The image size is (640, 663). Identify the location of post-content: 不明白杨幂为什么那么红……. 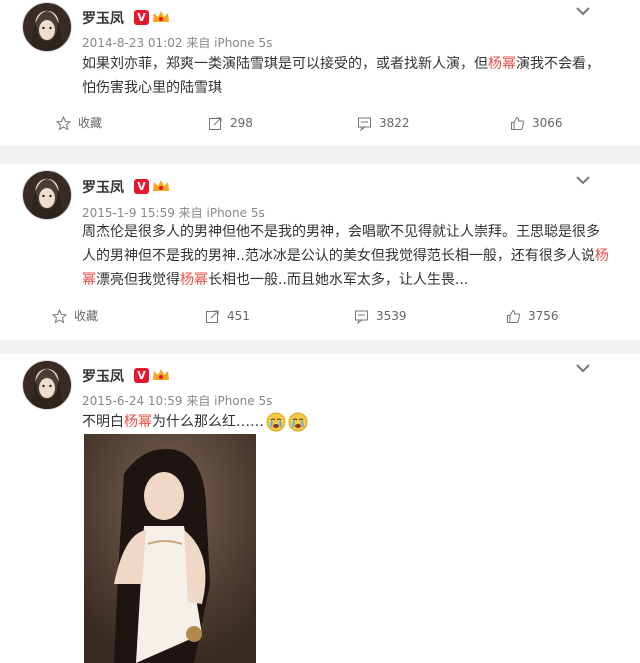
(182, 422).